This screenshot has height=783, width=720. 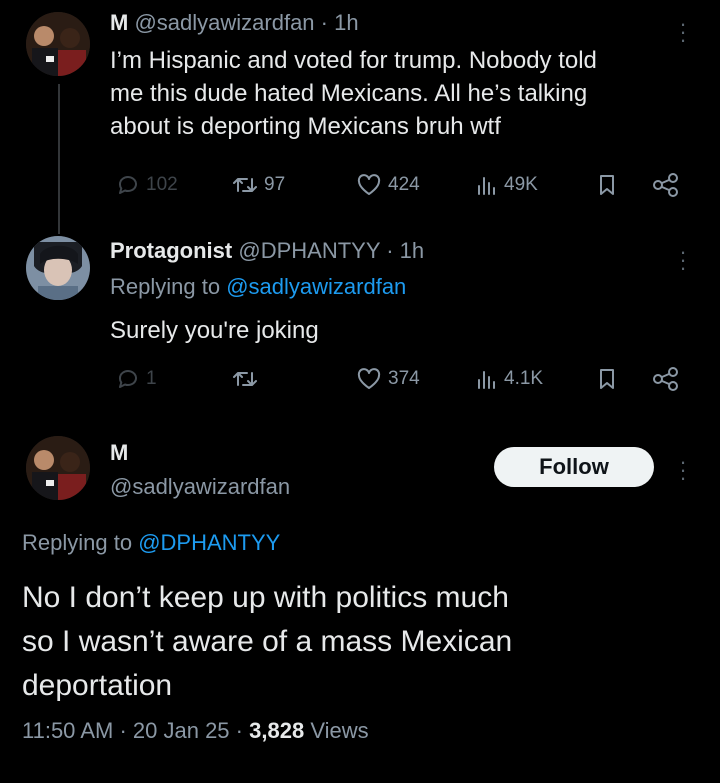 I want to click on retweet-button: 97, so click(x=258, y=185).